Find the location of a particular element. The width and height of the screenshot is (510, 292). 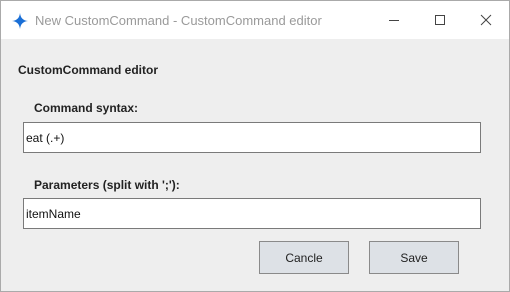

minimize-icon is located at coordinates (394, 20).